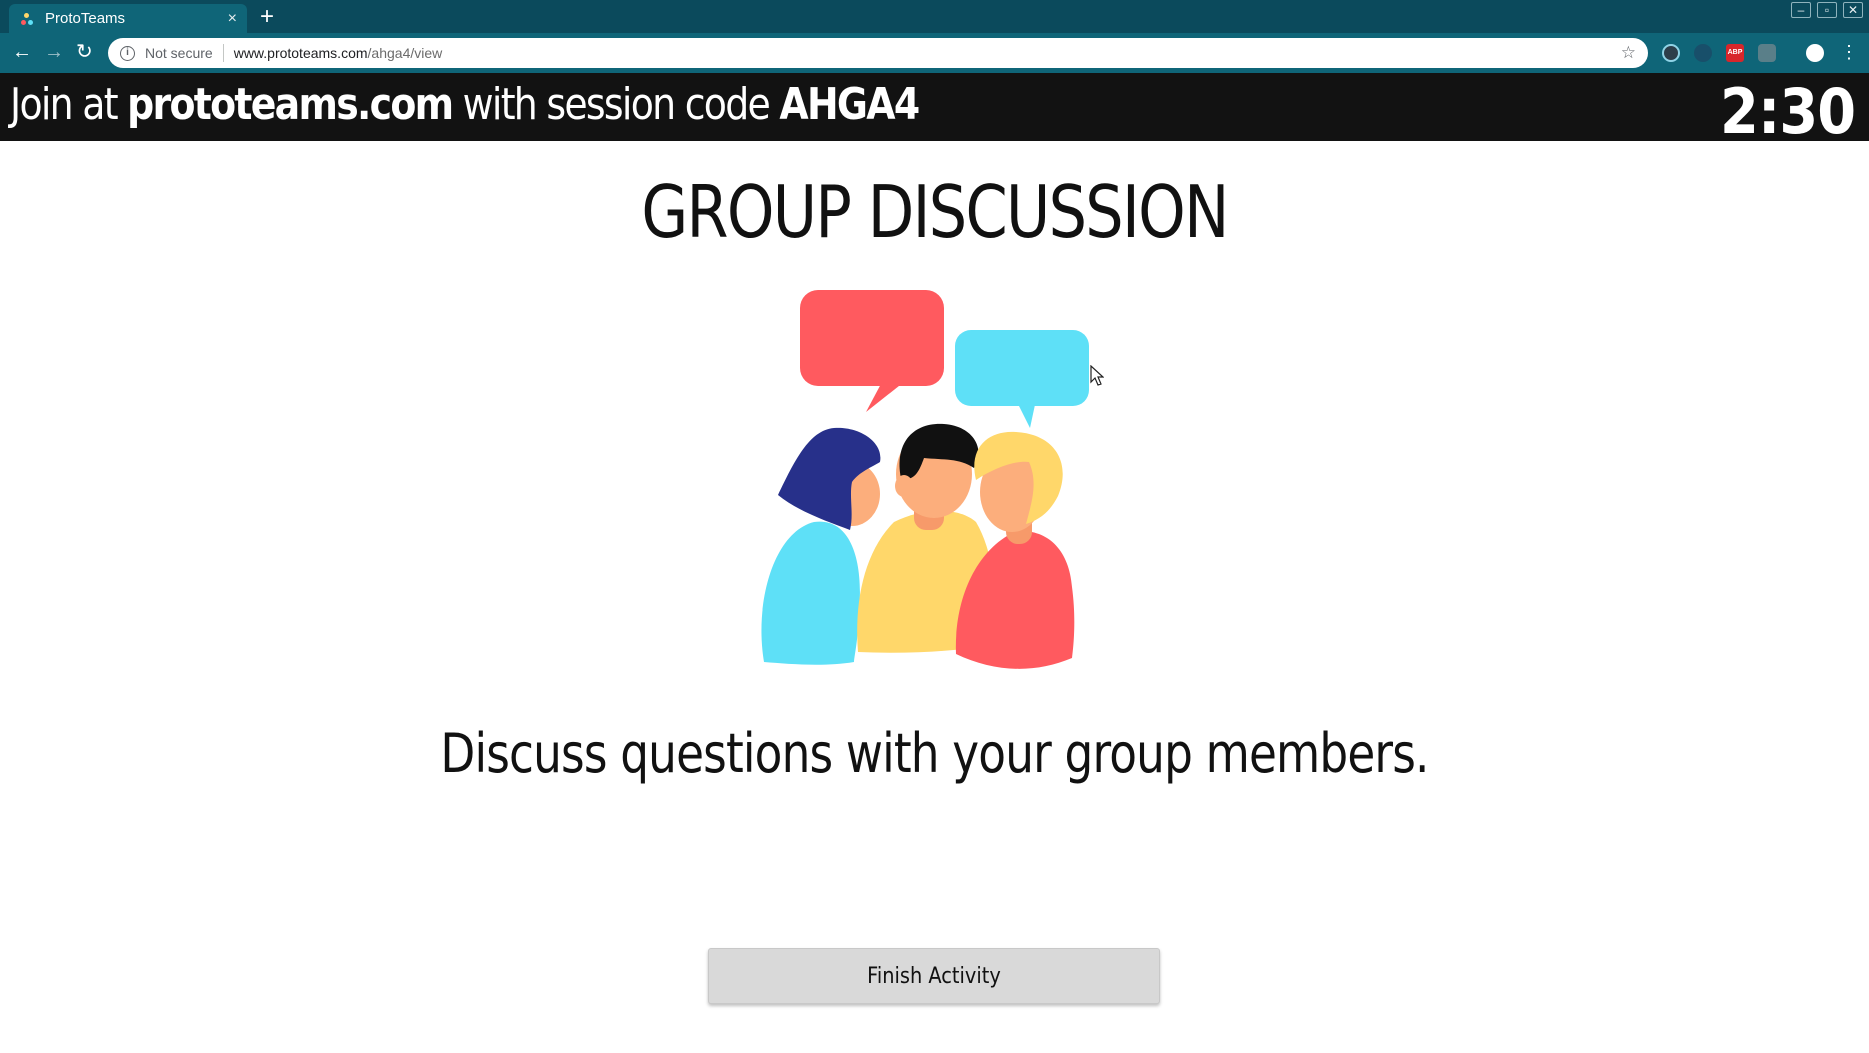  Describe the element at coordinates (1628, 53) in the screenshot. I see `star-icon: ☆` at that location.